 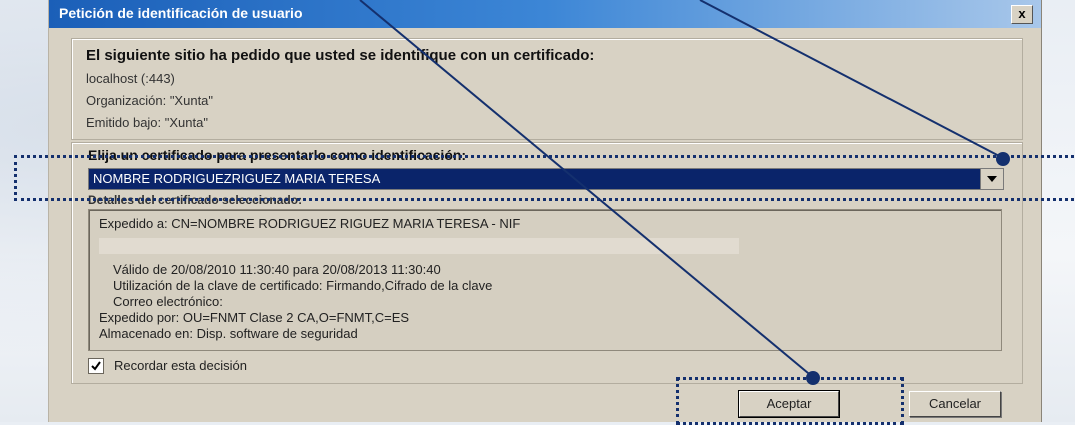 I want to click on pointer-line-combo, so click(x=851, y=79).